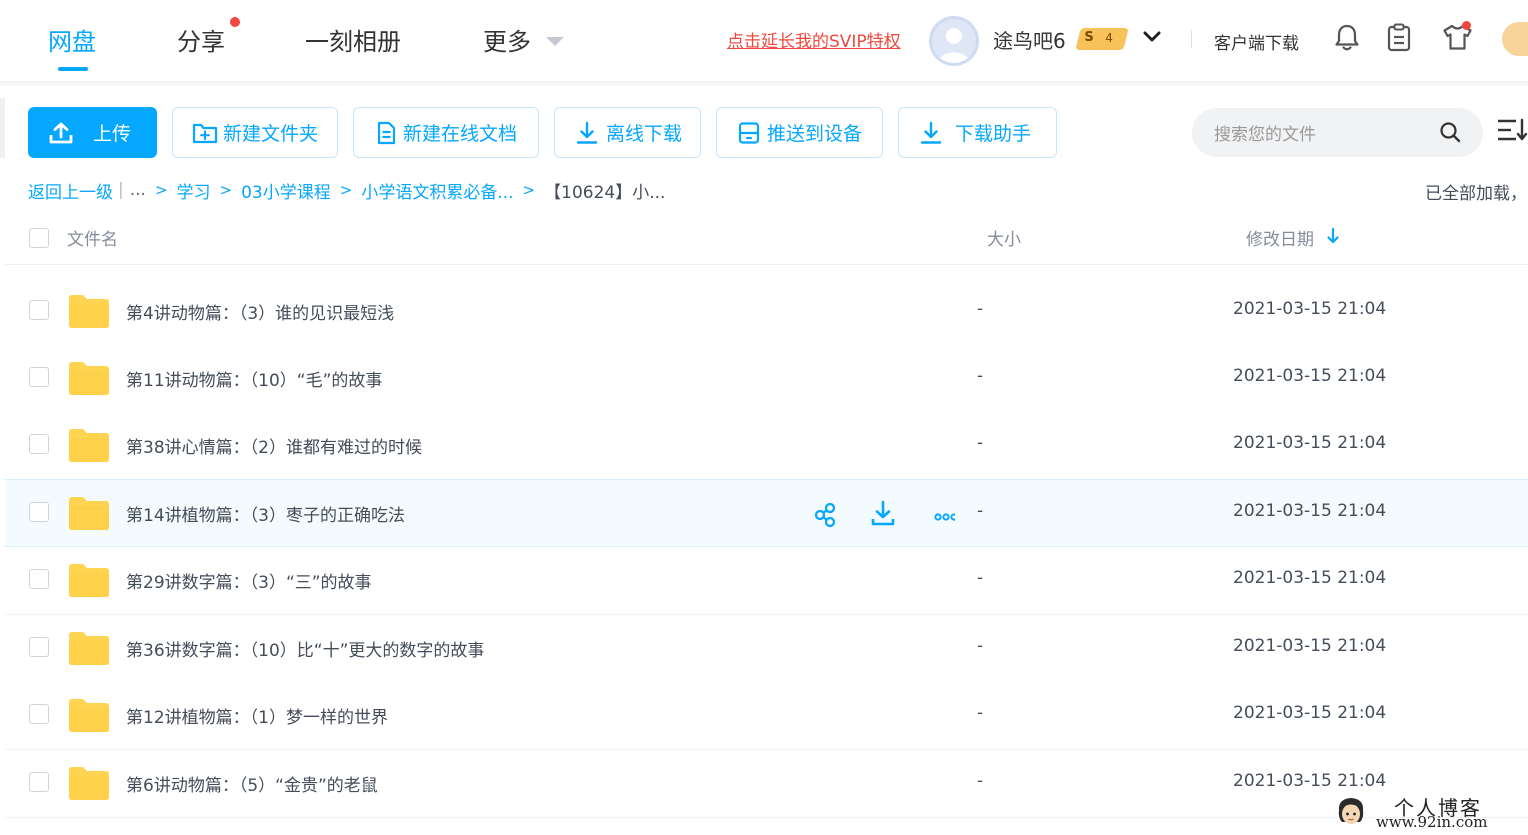 The width and height of the screenshot is (1528, 835). I want to click on nav-tab-netdisk: 网盘, so click(72, 39).